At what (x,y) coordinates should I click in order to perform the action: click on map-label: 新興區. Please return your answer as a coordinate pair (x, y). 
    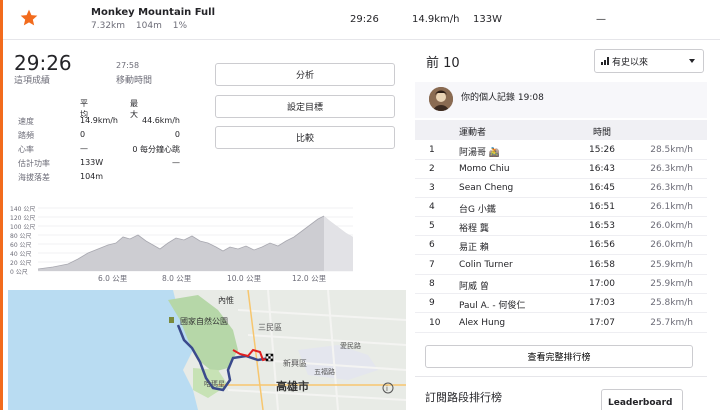
    Looking at the image, I should click on (295, 363).